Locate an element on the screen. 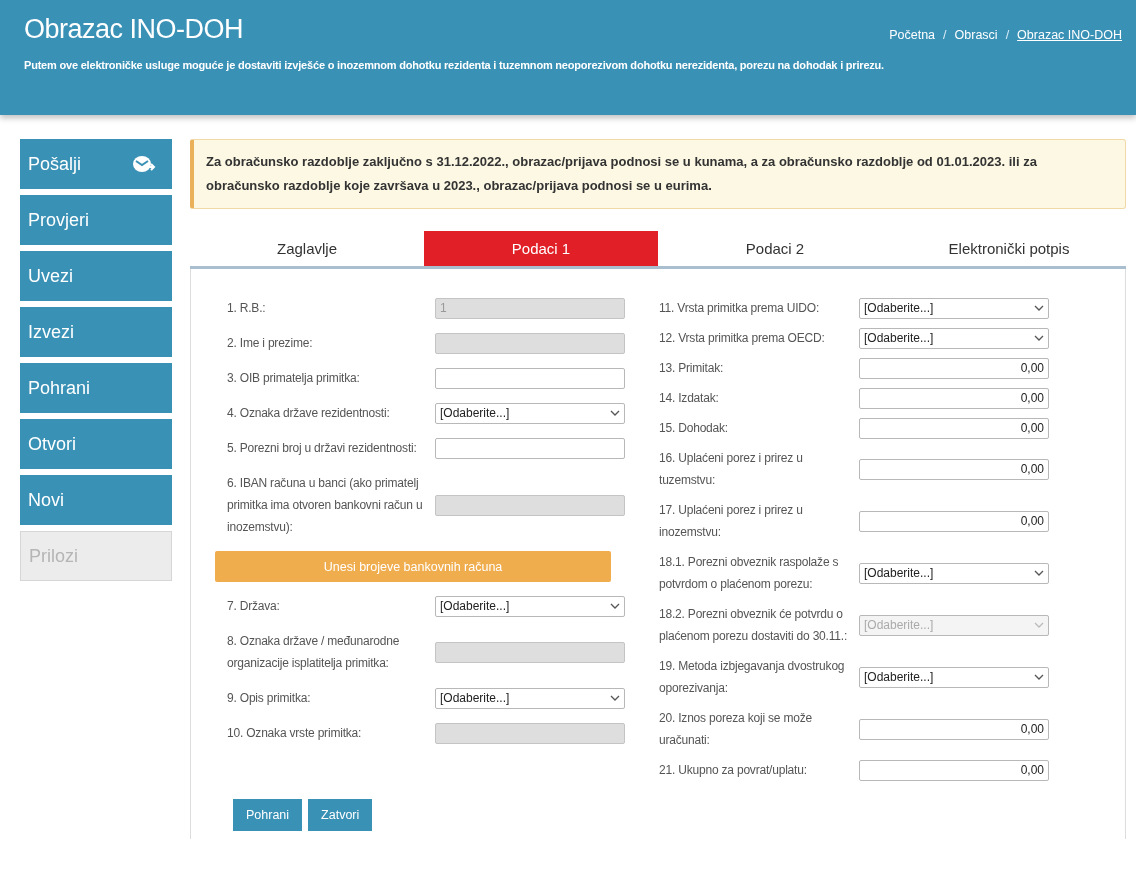  field-label: 6. IBAN računa u banci (ako primatelj primitka ima otvoren bankovni račun u inozemstvu): is located at coordinates (325, 505).